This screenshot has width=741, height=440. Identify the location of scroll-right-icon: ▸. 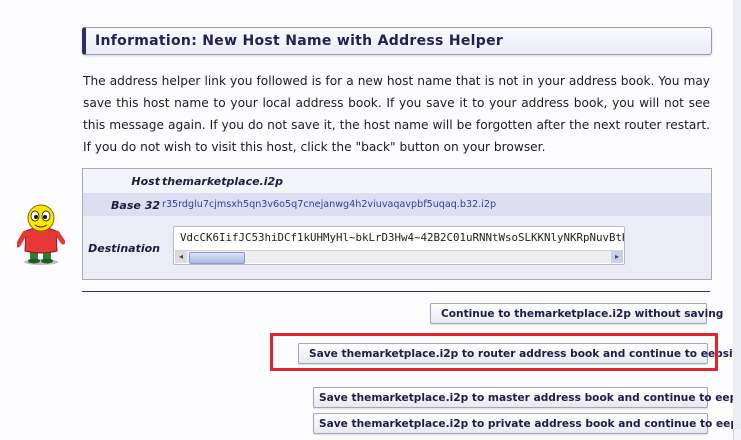
(617, 257).